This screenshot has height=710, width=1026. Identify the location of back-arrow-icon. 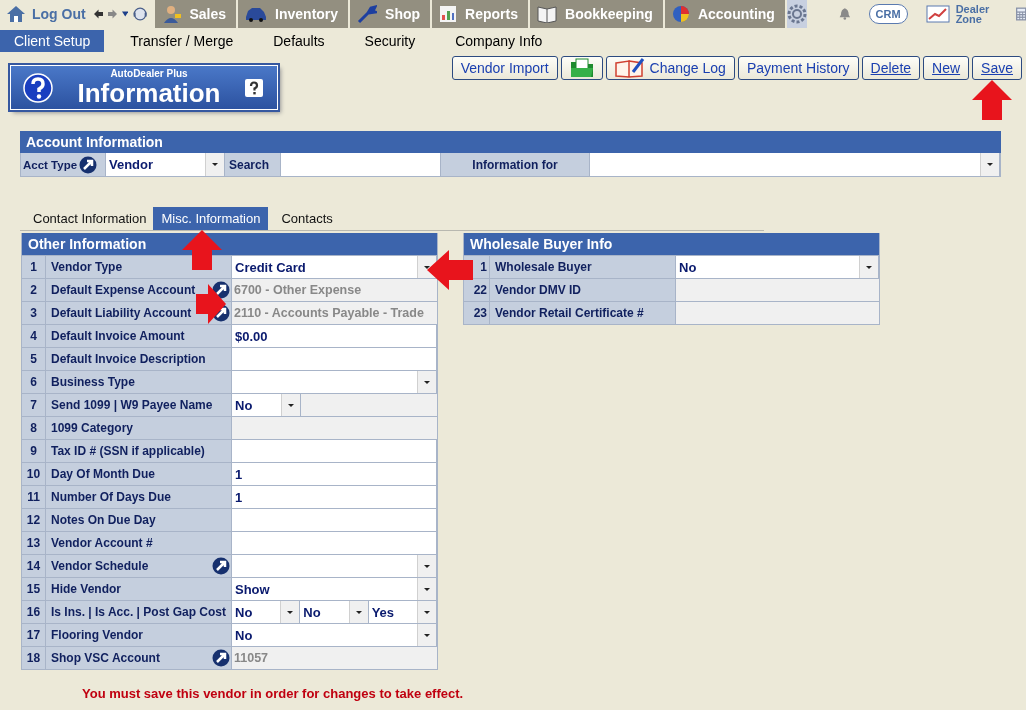
(98, 14).